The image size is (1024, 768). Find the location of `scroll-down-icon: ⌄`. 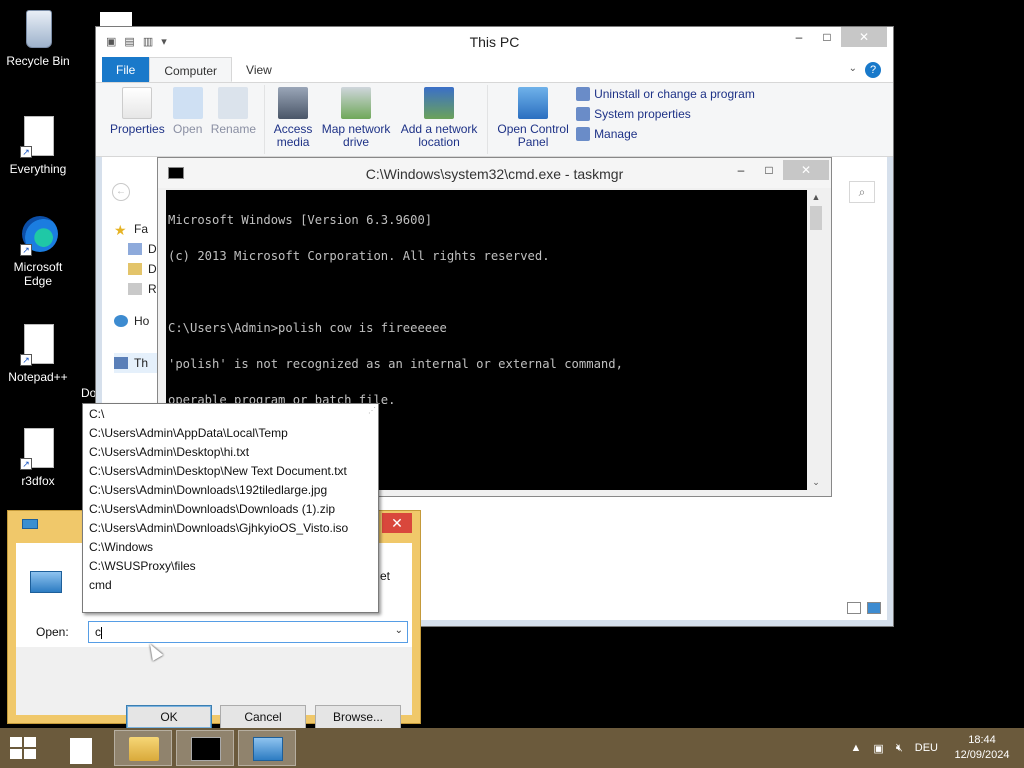

scroll-down-icon: ⌄ is located at coordinates (816, 482).